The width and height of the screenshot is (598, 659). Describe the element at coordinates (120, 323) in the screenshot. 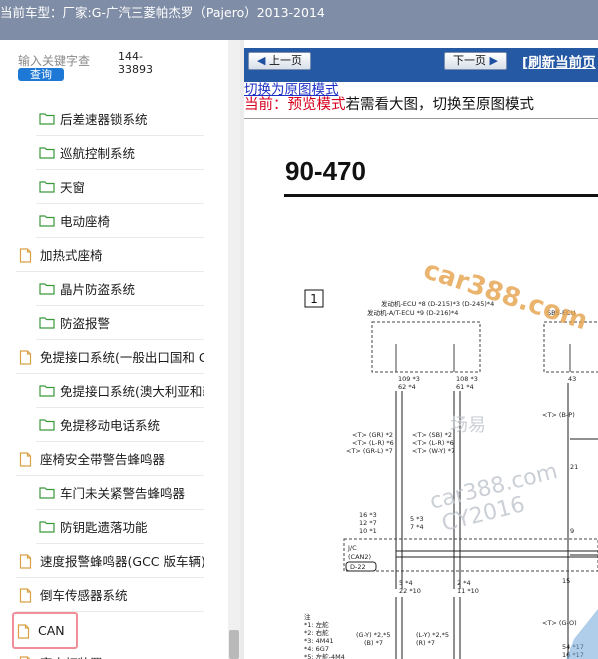

I see `tree-item: 防盗报警` at that location.